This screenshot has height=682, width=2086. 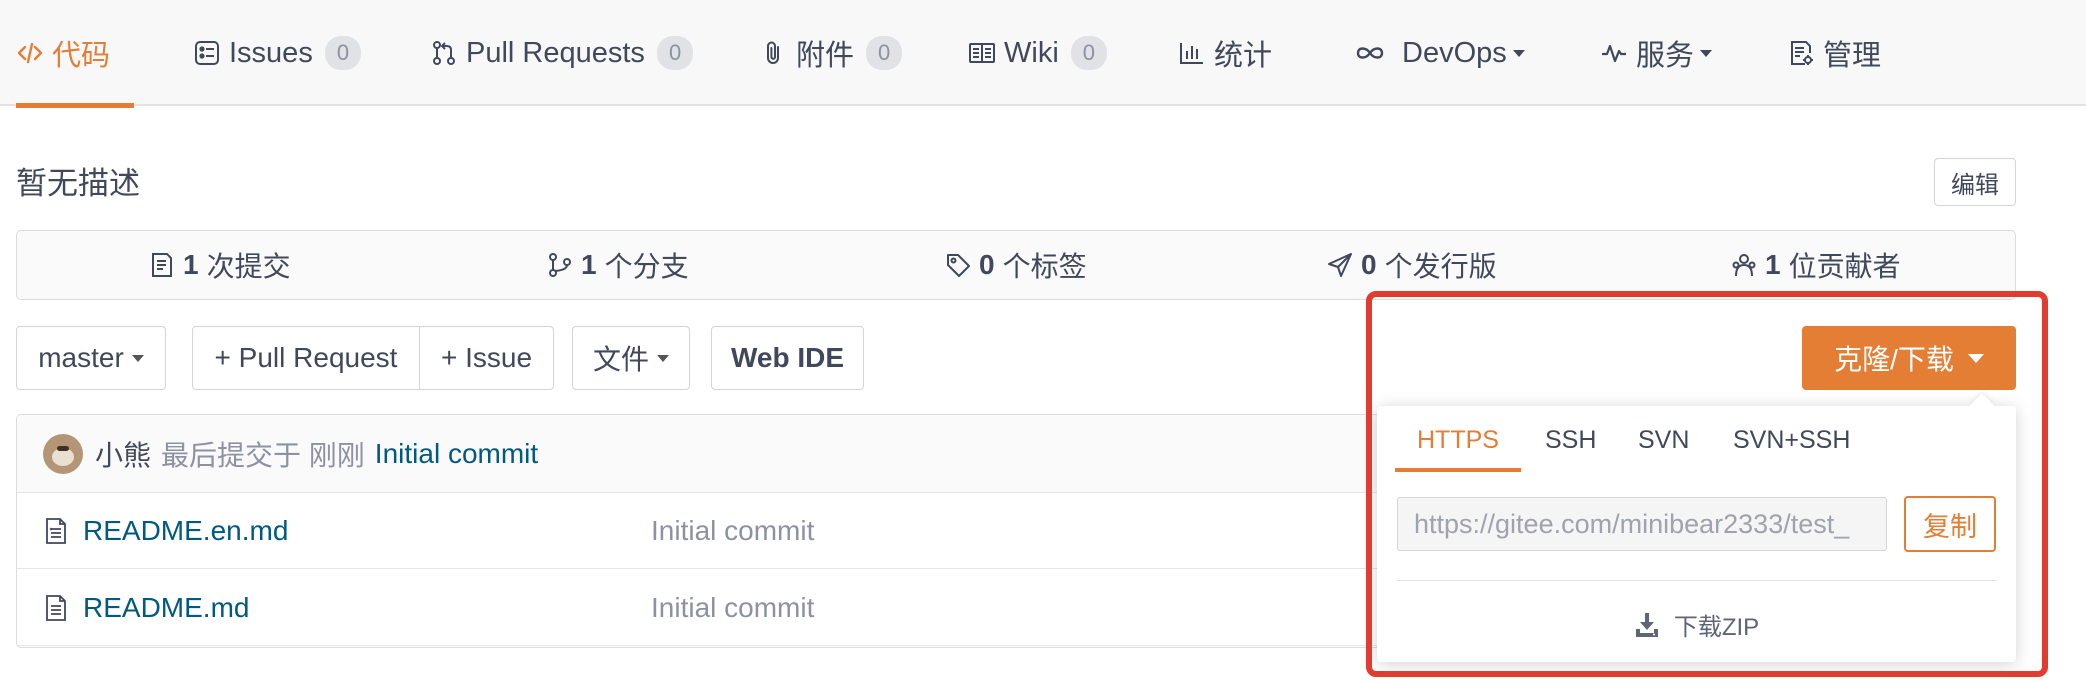 I want to click on book-icon, so click(x=982, y=53).